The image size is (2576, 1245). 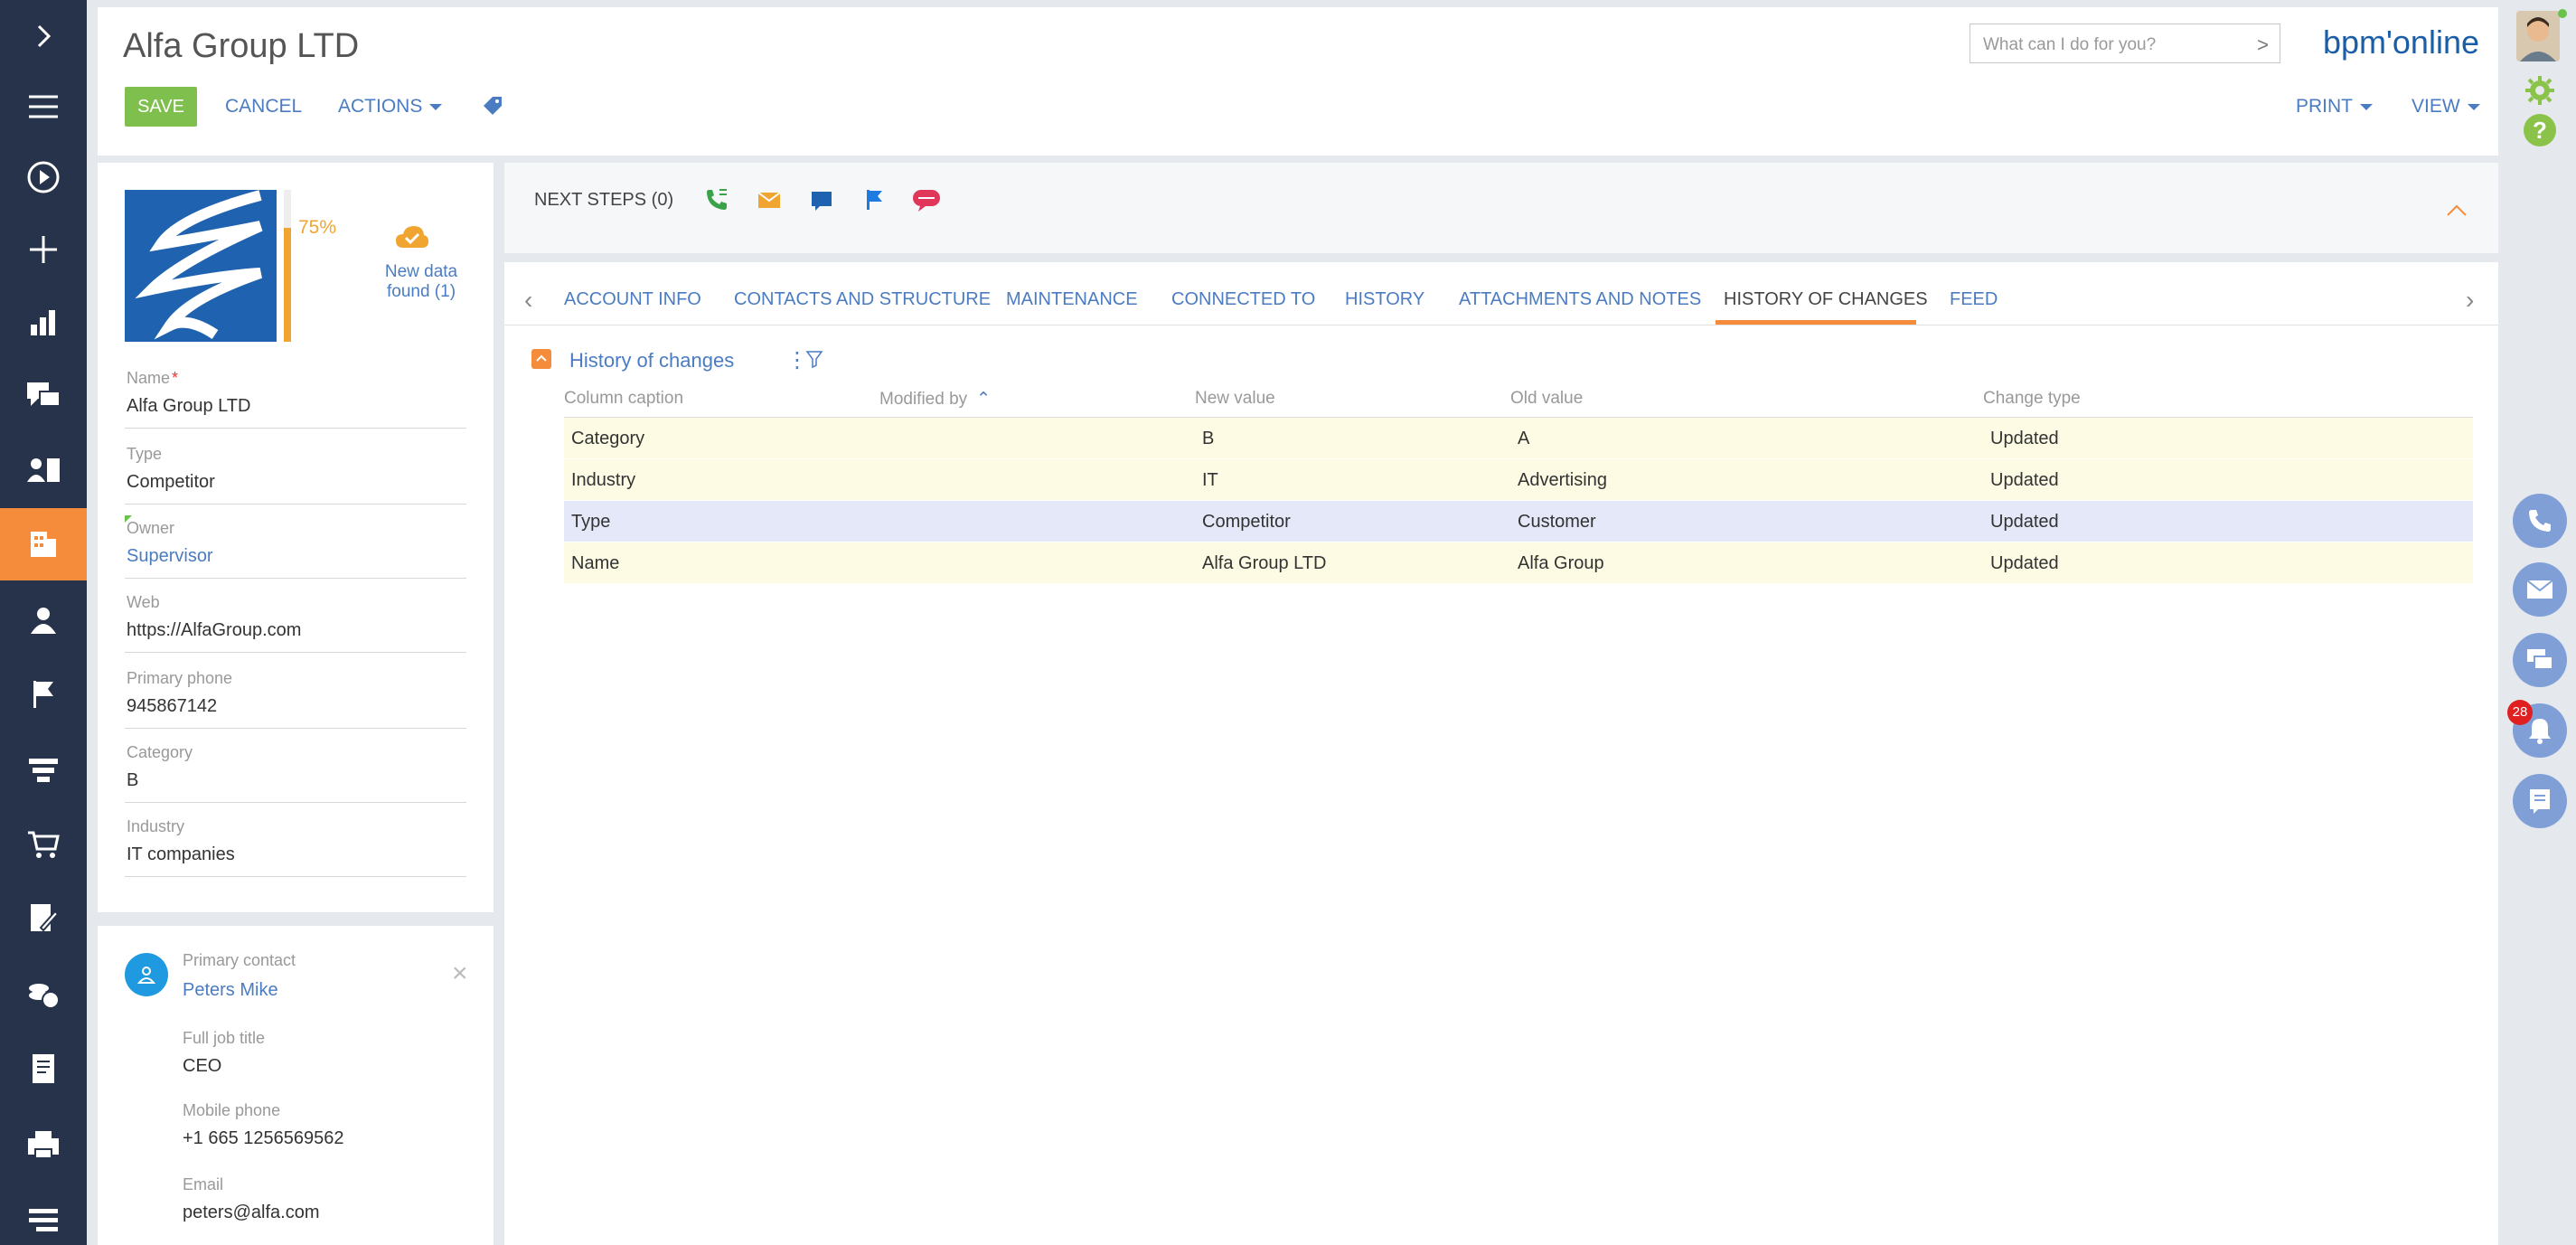 I want to click on email-value: peters@alfa.com, so click(x=251, y=1213).